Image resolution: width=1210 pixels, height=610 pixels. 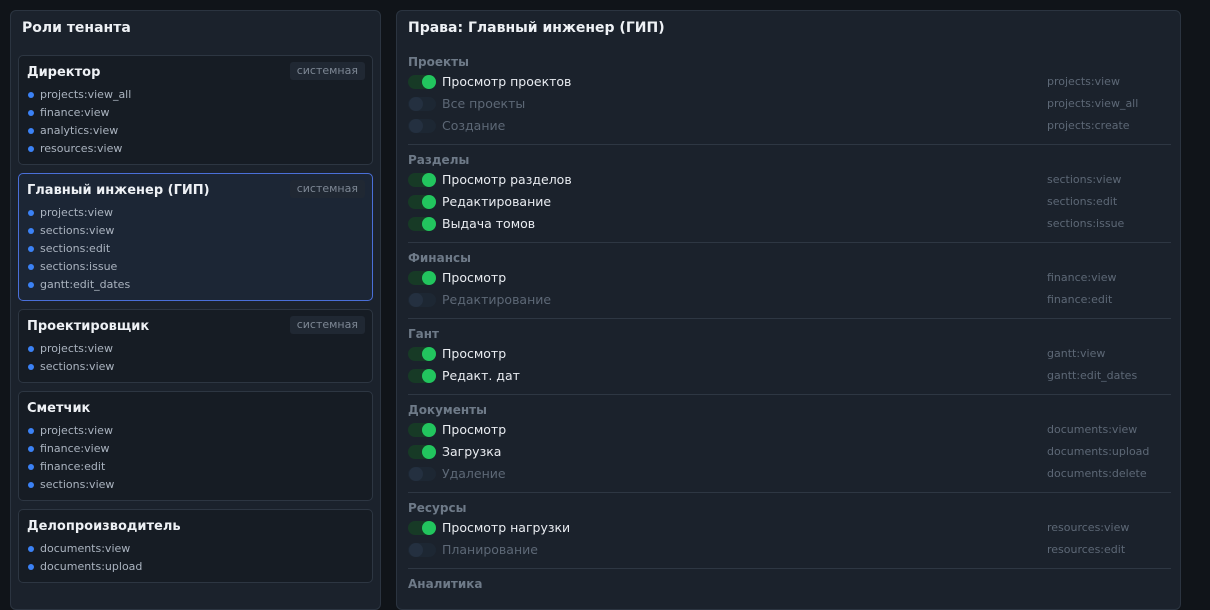 I want to click on permission-row: Просмотр documents:view, so click(x=788, y=430).